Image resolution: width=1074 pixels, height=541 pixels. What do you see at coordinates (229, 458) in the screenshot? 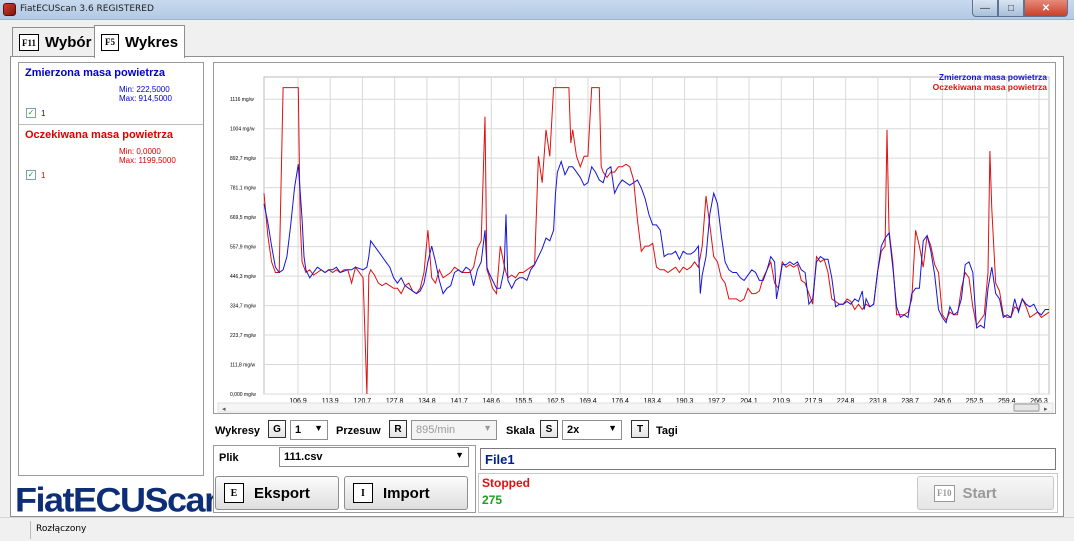
I see `plik-label: Plik` at bounding box center [229, 458].